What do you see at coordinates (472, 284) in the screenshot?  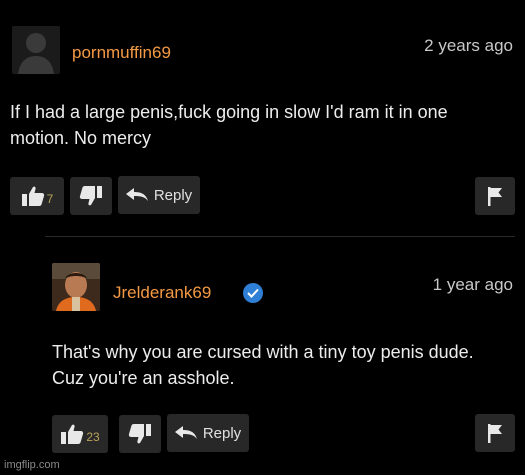 I see `comment-2-timestamp: 1 year ago` at bounding box center [472, 284].